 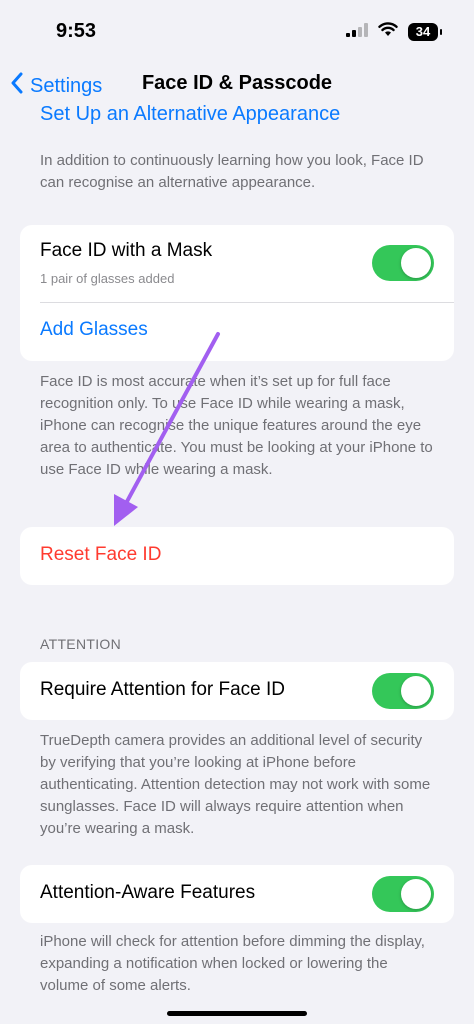 What do you see at coordinates (190, 114) in the screenshot?
I see `setup-alternative-appearance-link: Set Up an Alternative Appearance` at bounding box center [190, 114].